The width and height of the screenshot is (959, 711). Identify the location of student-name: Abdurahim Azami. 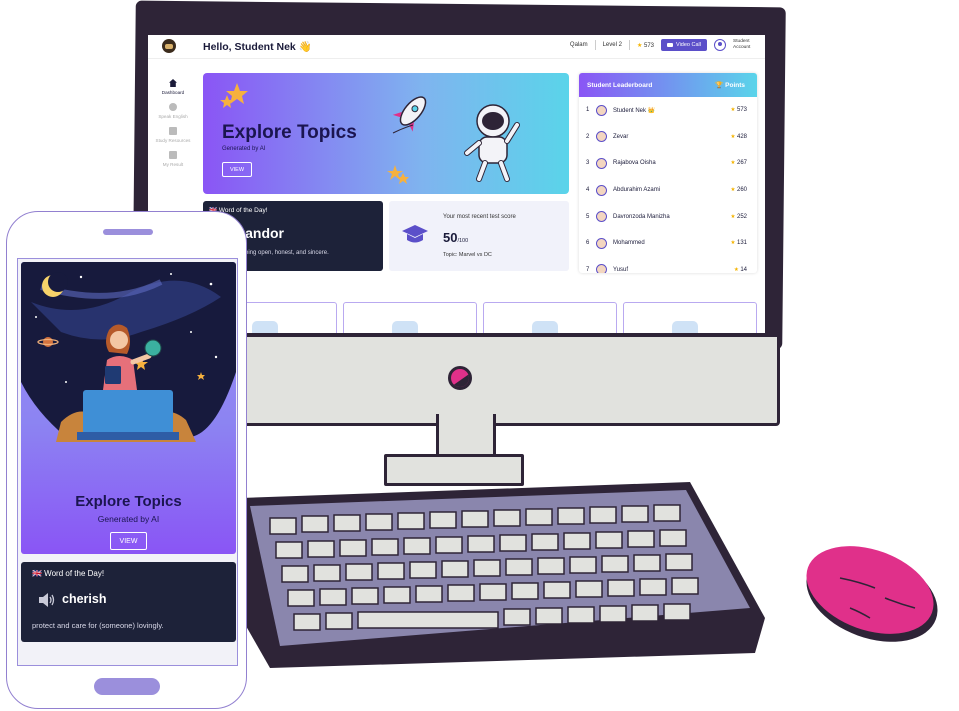
(637, 190).